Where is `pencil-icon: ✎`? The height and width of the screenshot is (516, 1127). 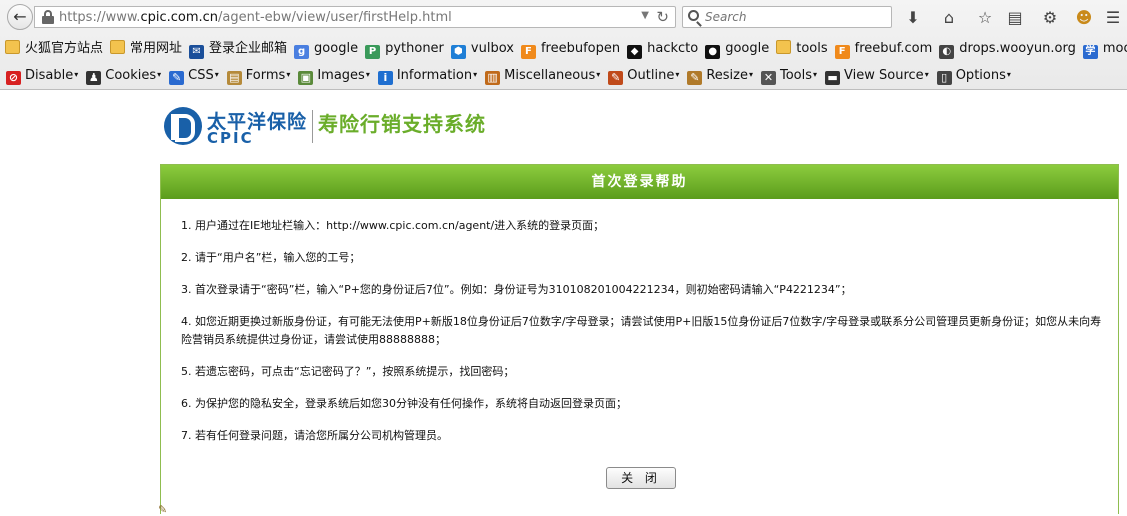 pencil-icon: ✎ is located at coordinates (163, 509).